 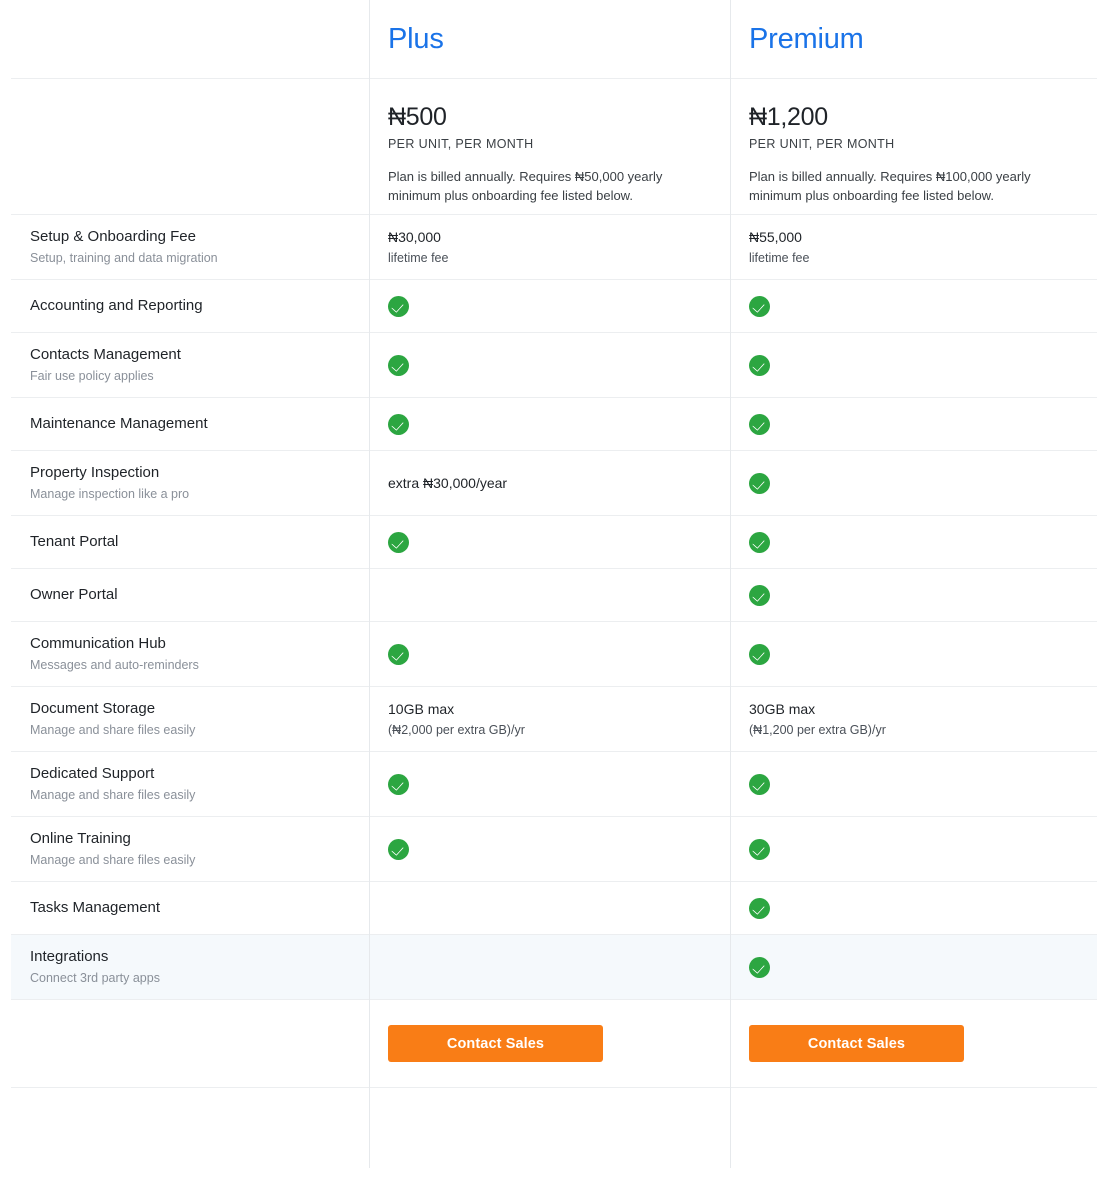 I want to click on price-row-spacer, so click(x=190, y=146).